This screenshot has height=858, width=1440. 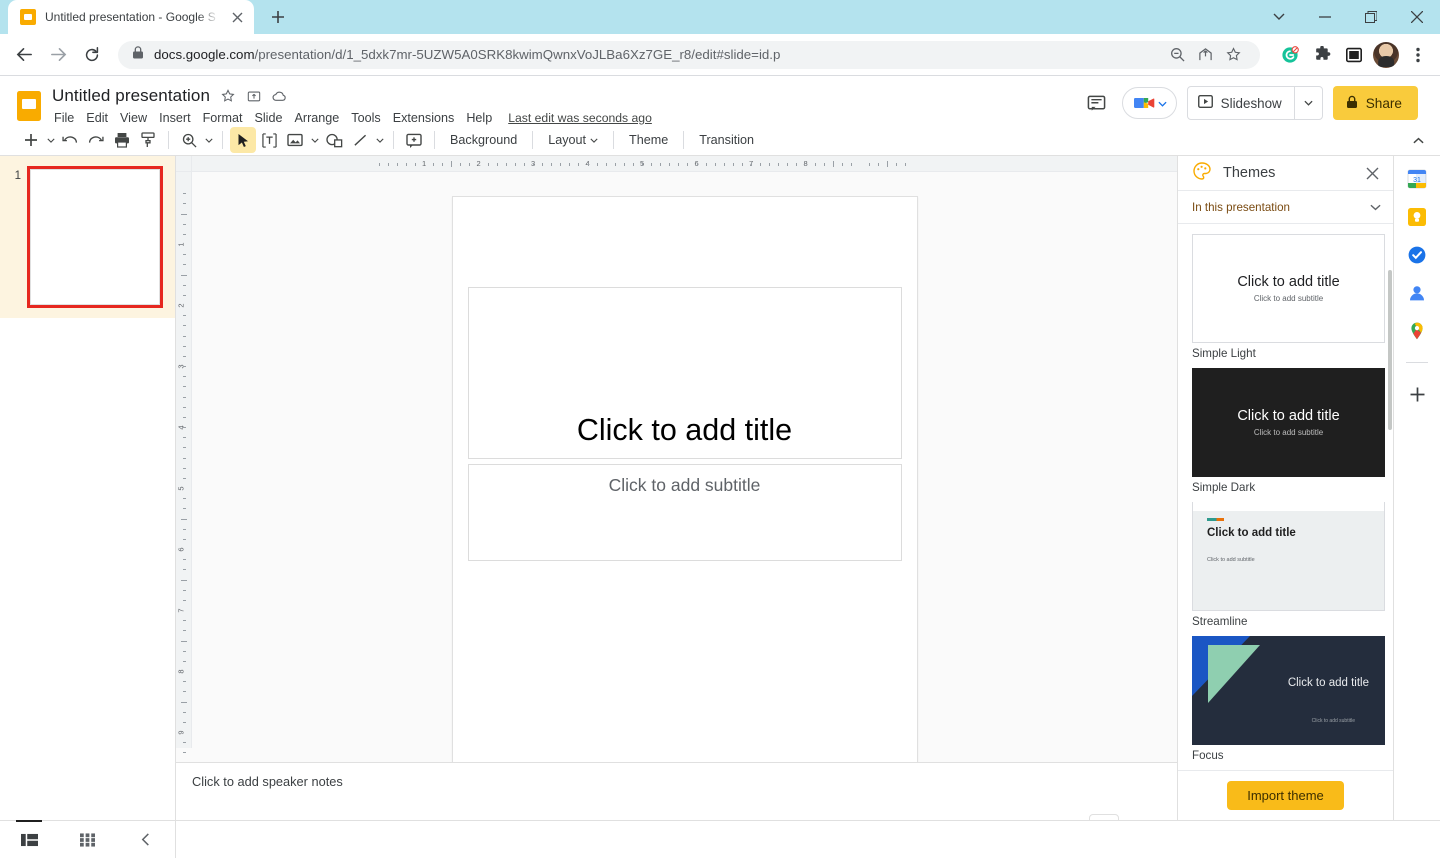 What do you see at coordinates (334, 140) in the screenshot?
I see `shape-button` at bounding box center [334, 140].